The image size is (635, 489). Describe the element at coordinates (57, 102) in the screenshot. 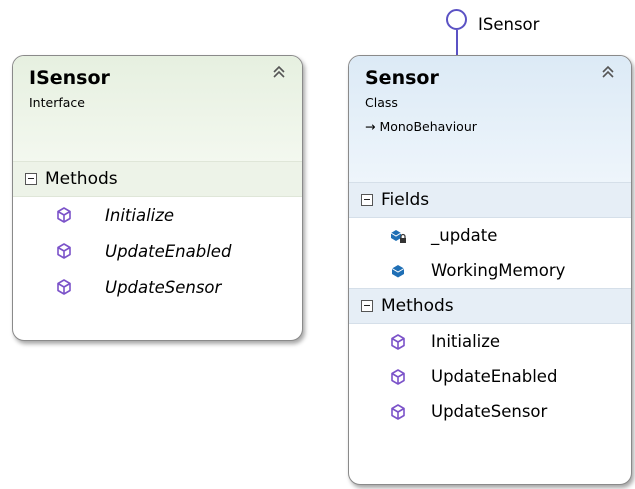

I see `isensor-kind: Interface` at that location.